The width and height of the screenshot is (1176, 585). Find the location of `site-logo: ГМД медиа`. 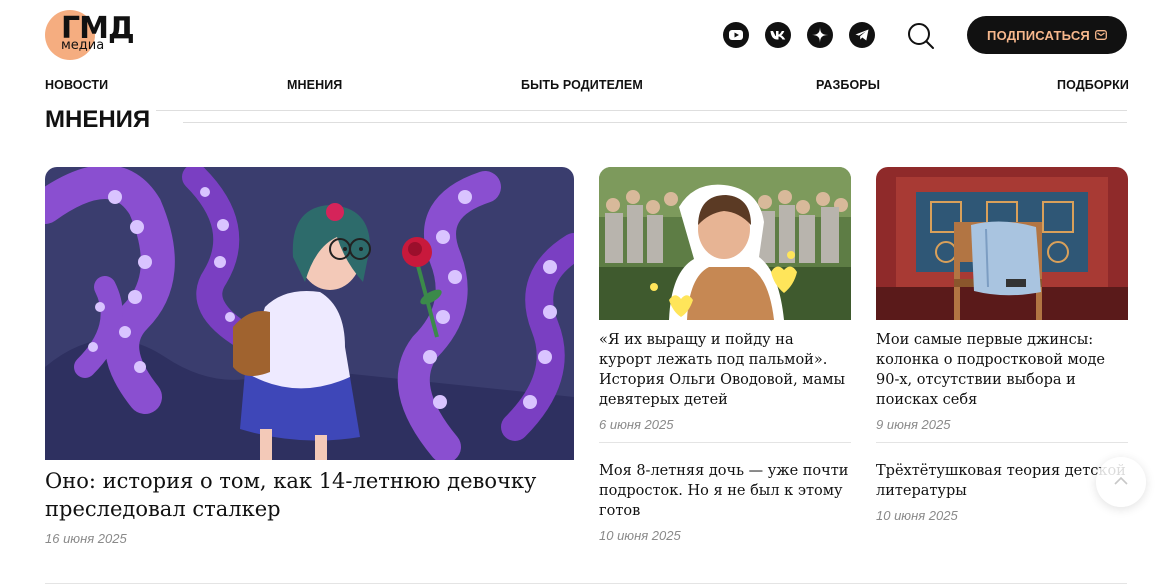

site-logo: ГМД медиа is located at coordinates (93, 36).